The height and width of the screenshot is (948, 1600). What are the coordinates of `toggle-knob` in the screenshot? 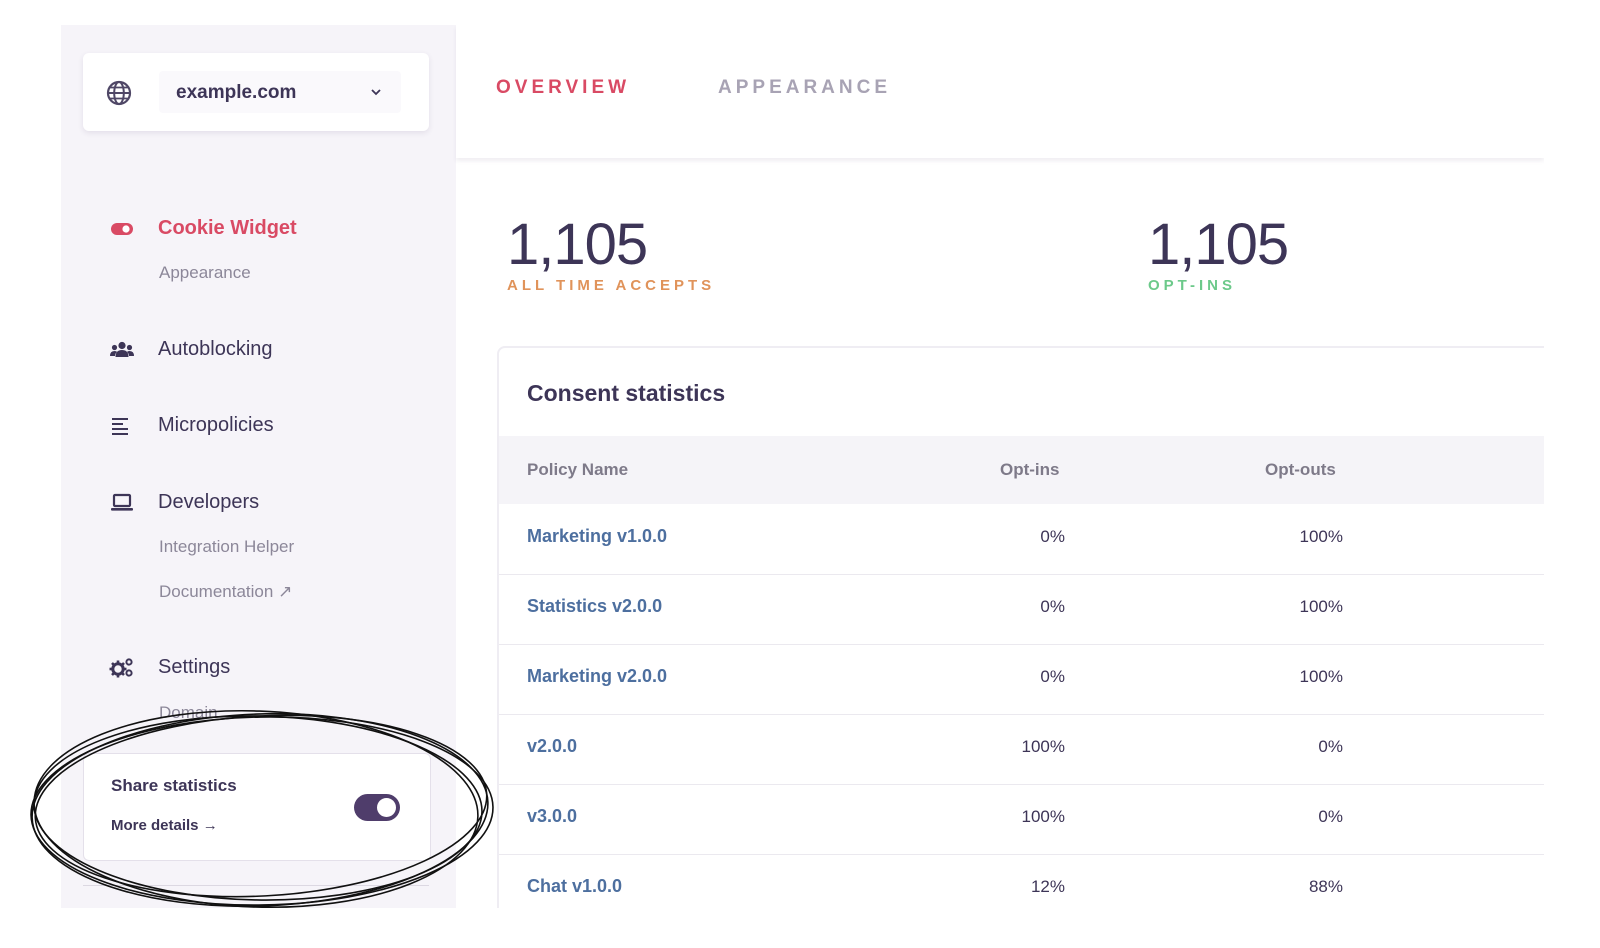 It's located at (386, 807).